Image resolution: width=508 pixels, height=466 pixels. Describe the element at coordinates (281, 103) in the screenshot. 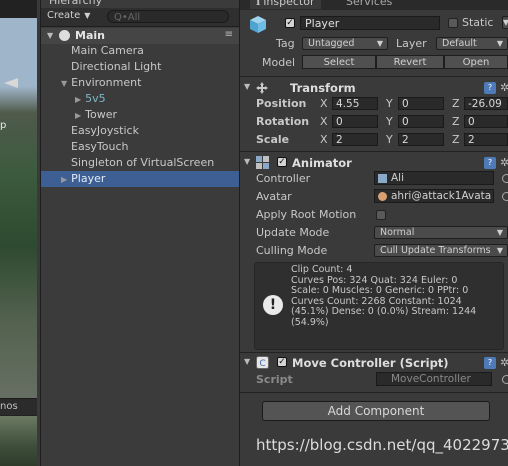

I see `position-label: Position` at that location.